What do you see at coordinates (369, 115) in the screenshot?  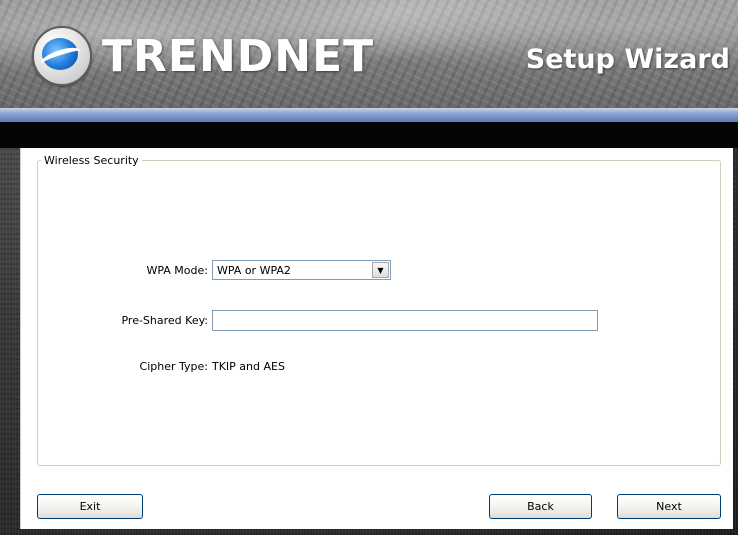 I see `header-accent-bar` at bounding box center [369, 115].